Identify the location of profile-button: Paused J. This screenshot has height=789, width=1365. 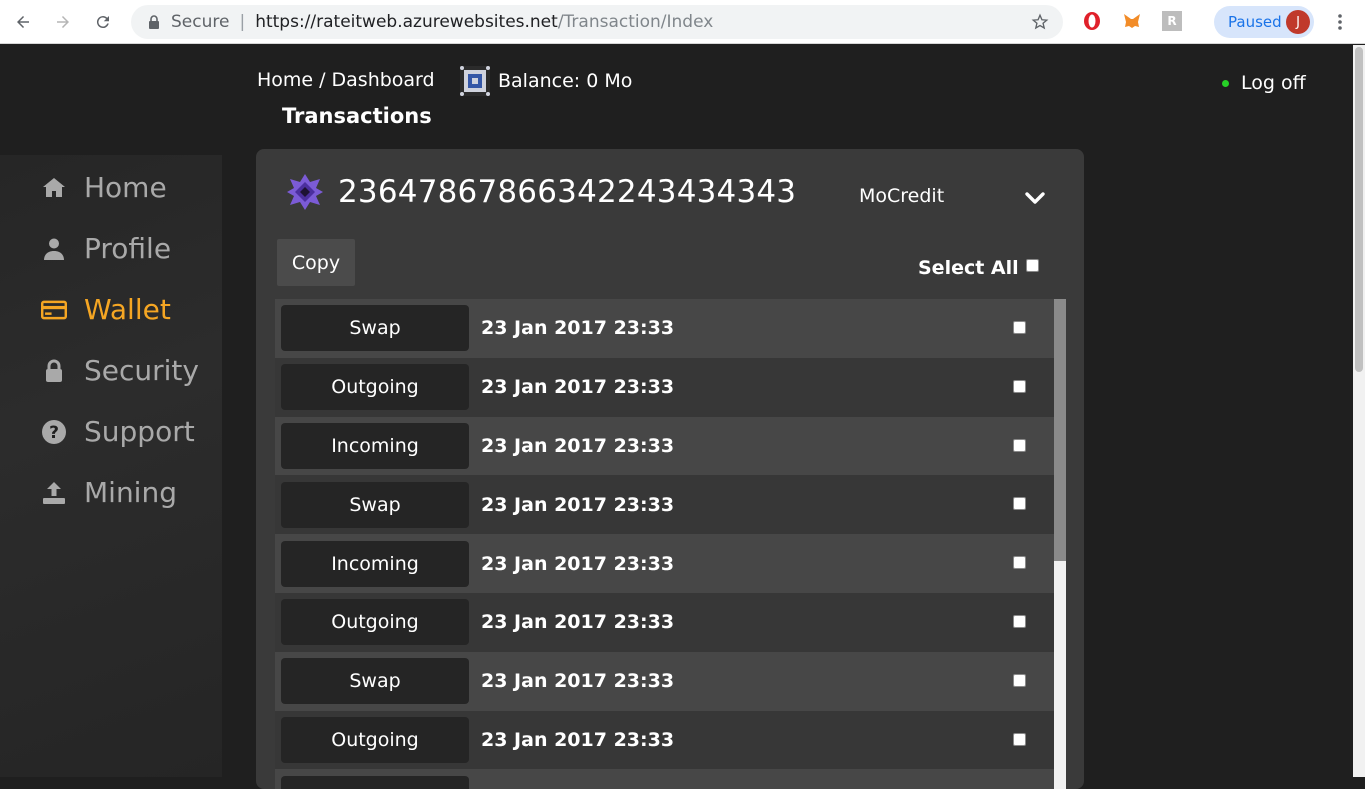
(1264, 22).